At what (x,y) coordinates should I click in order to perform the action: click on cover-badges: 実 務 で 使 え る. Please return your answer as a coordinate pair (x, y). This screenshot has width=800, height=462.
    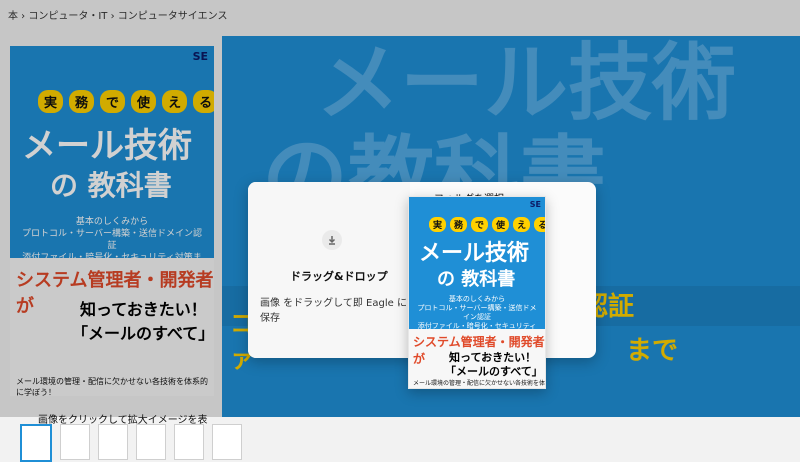
    Looking at the image, I should click on (487, 224).